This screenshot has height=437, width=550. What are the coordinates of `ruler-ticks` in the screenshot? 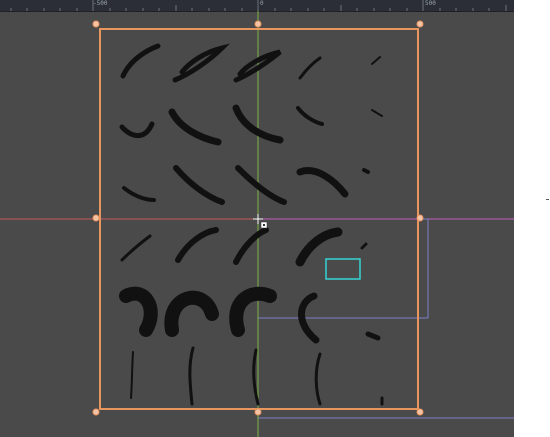 It's located at (258, 5).